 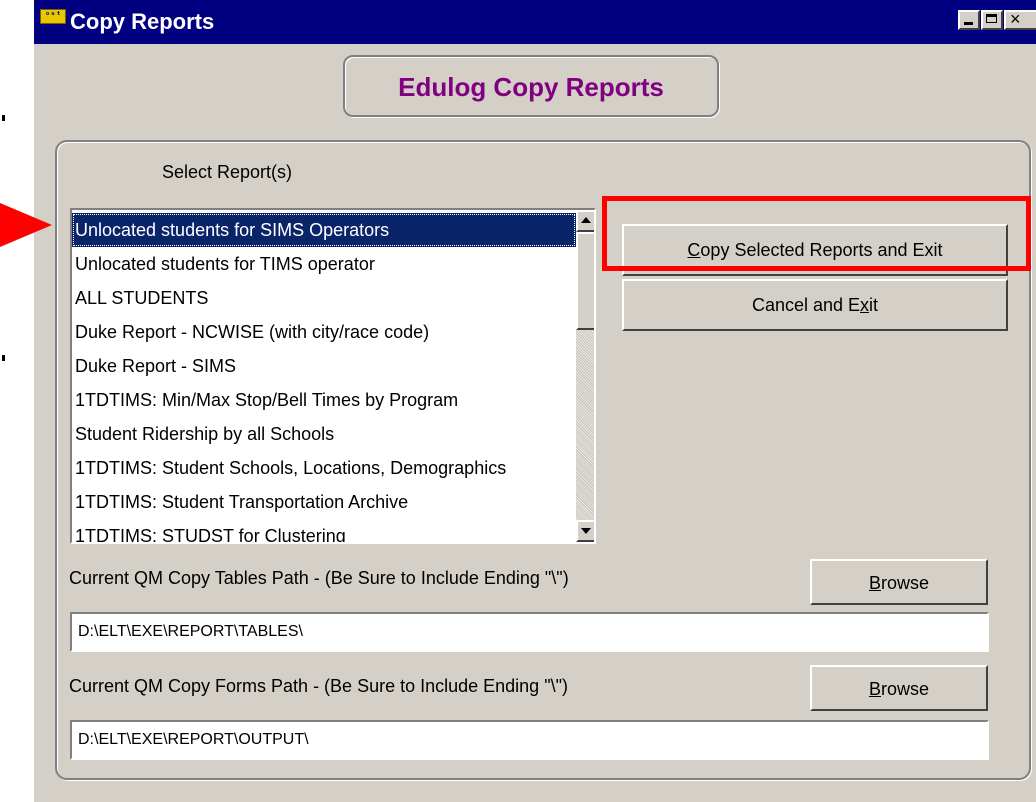 What do you see at coordinates (324, 434) in the screenshot?
I see `list-item: Student Ridership by all Schools` at bounding box center [324, 434].